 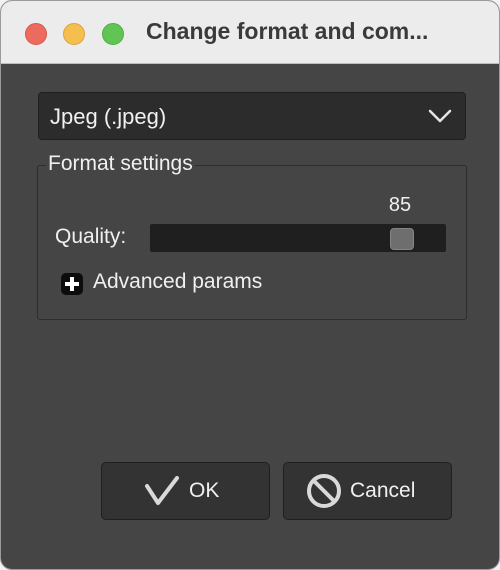 What do you see at coordinates (324, 491) in the screenshot?
I see `prohibited-icon` at bounding box center [324, 491].